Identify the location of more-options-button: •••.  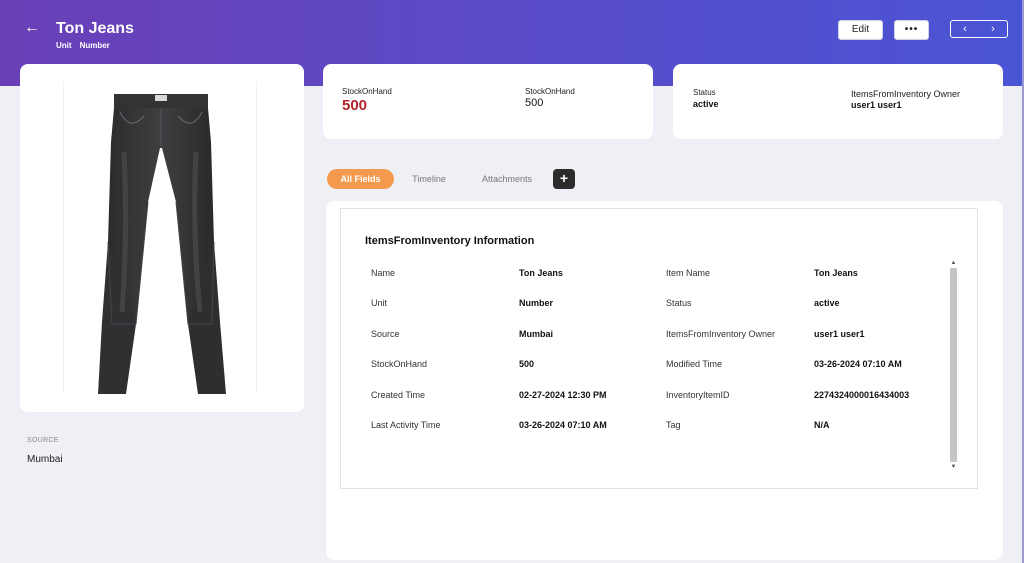
(911, 30).